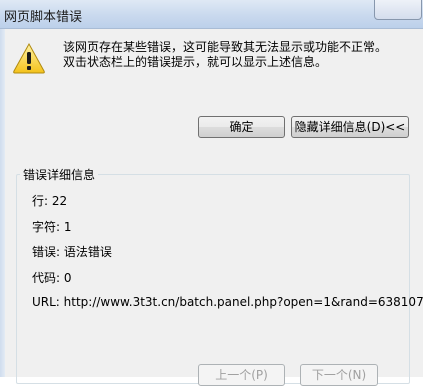  Describe the element at coordinates (211, 14) in the screenshot. I see `title-bar: 网页脚本错误` at that location.